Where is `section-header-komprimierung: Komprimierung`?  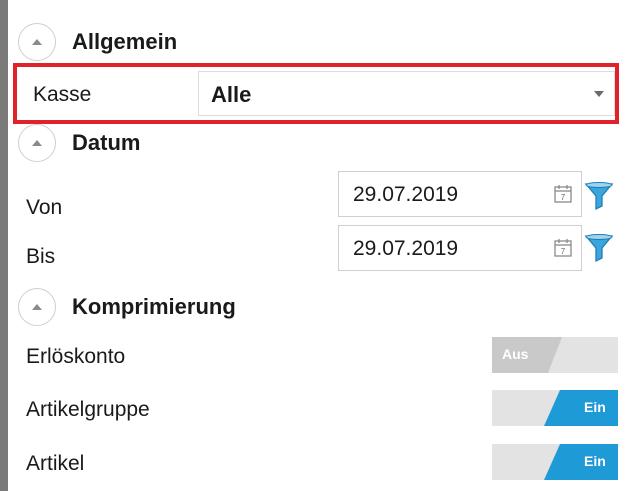
section-header-komprimierung: Komprimierung is located at coordinates (124, 307).